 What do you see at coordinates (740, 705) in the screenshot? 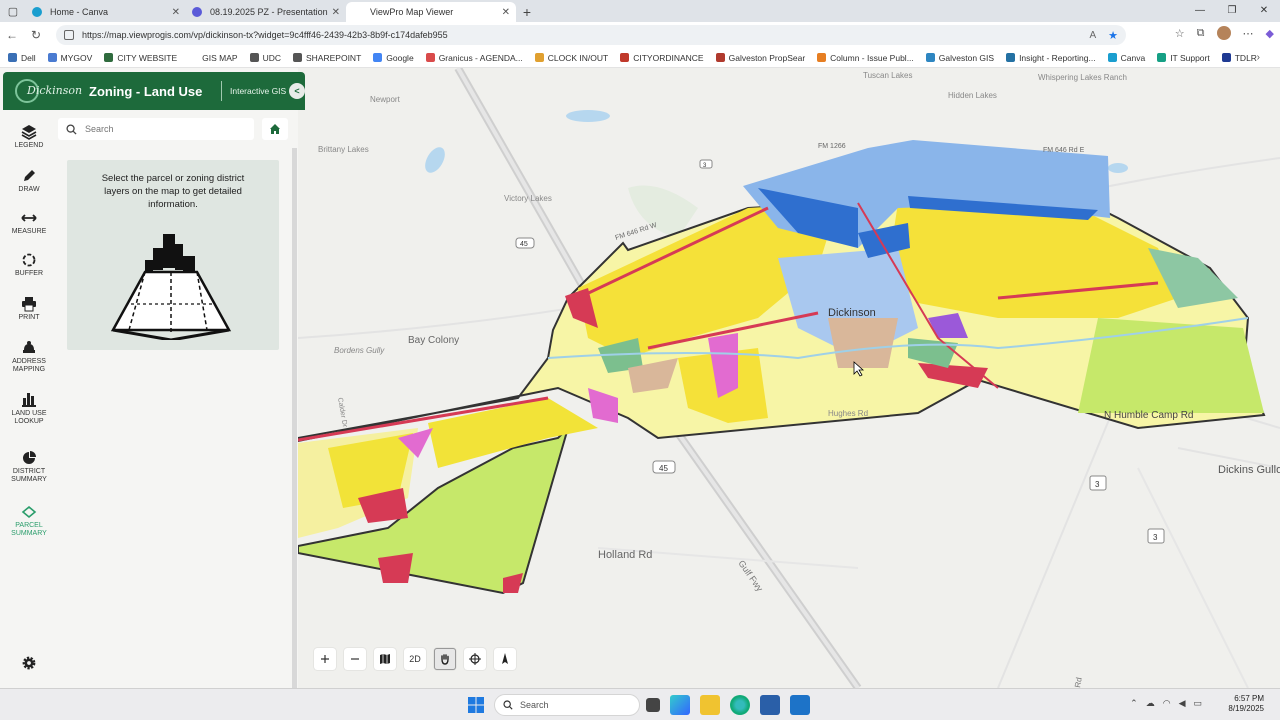
I see `edge-browser-icon` at bounding box center [740, 705].